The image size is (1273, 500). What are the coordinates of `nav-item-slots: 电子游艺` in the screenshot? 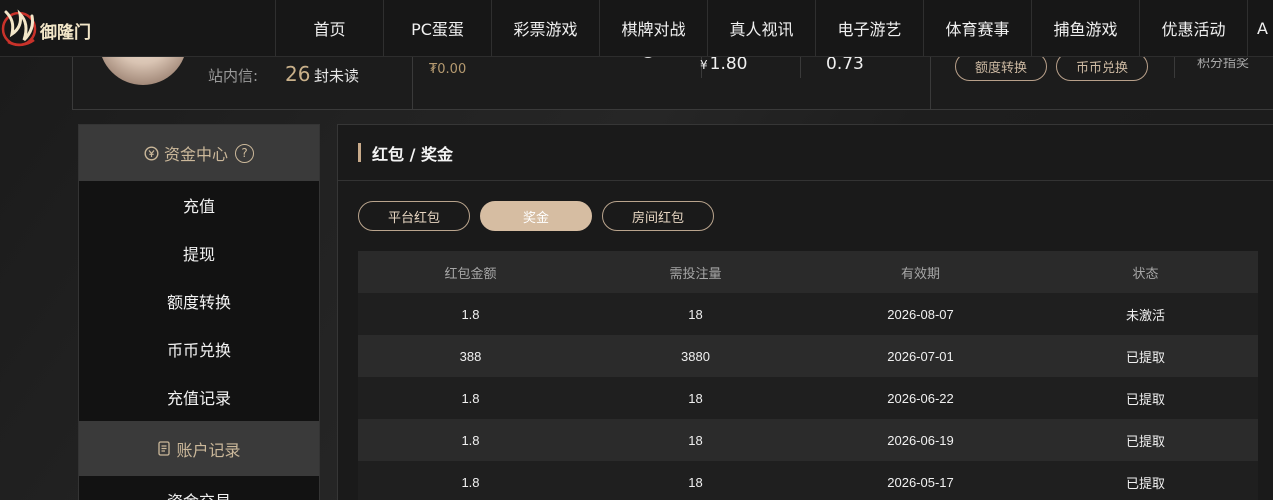 It's located at (869, 28).